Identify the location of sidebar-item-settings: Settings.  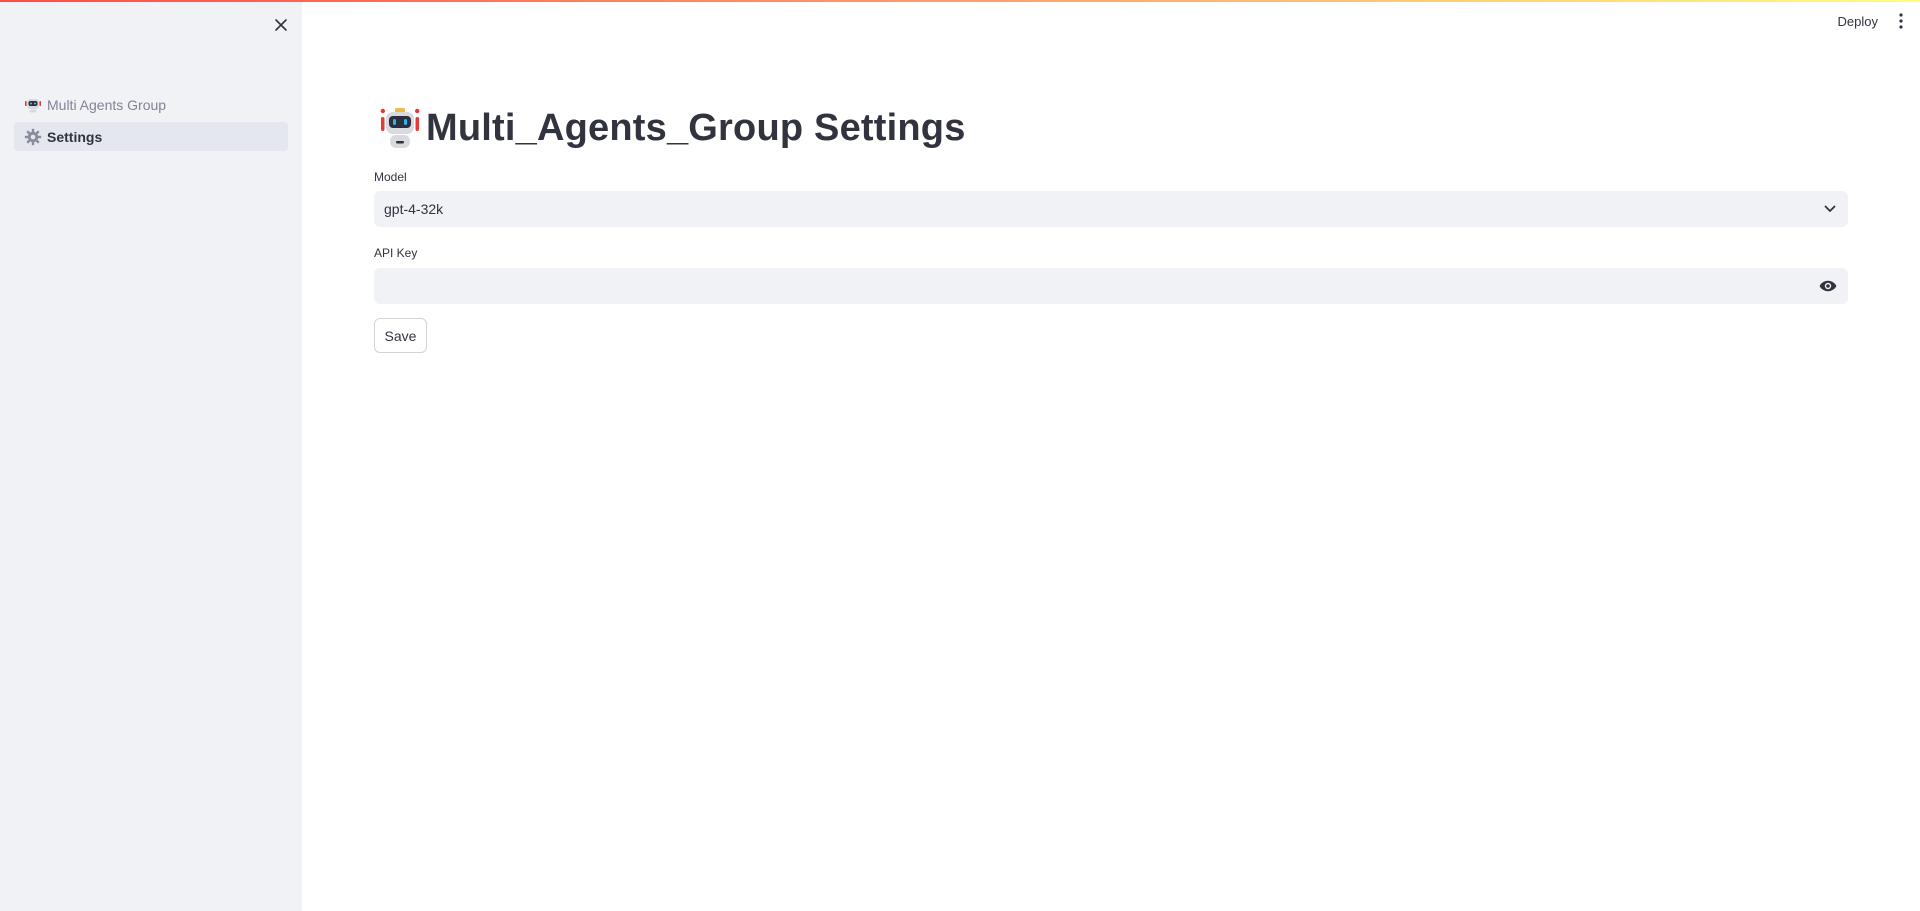
(151, 136).